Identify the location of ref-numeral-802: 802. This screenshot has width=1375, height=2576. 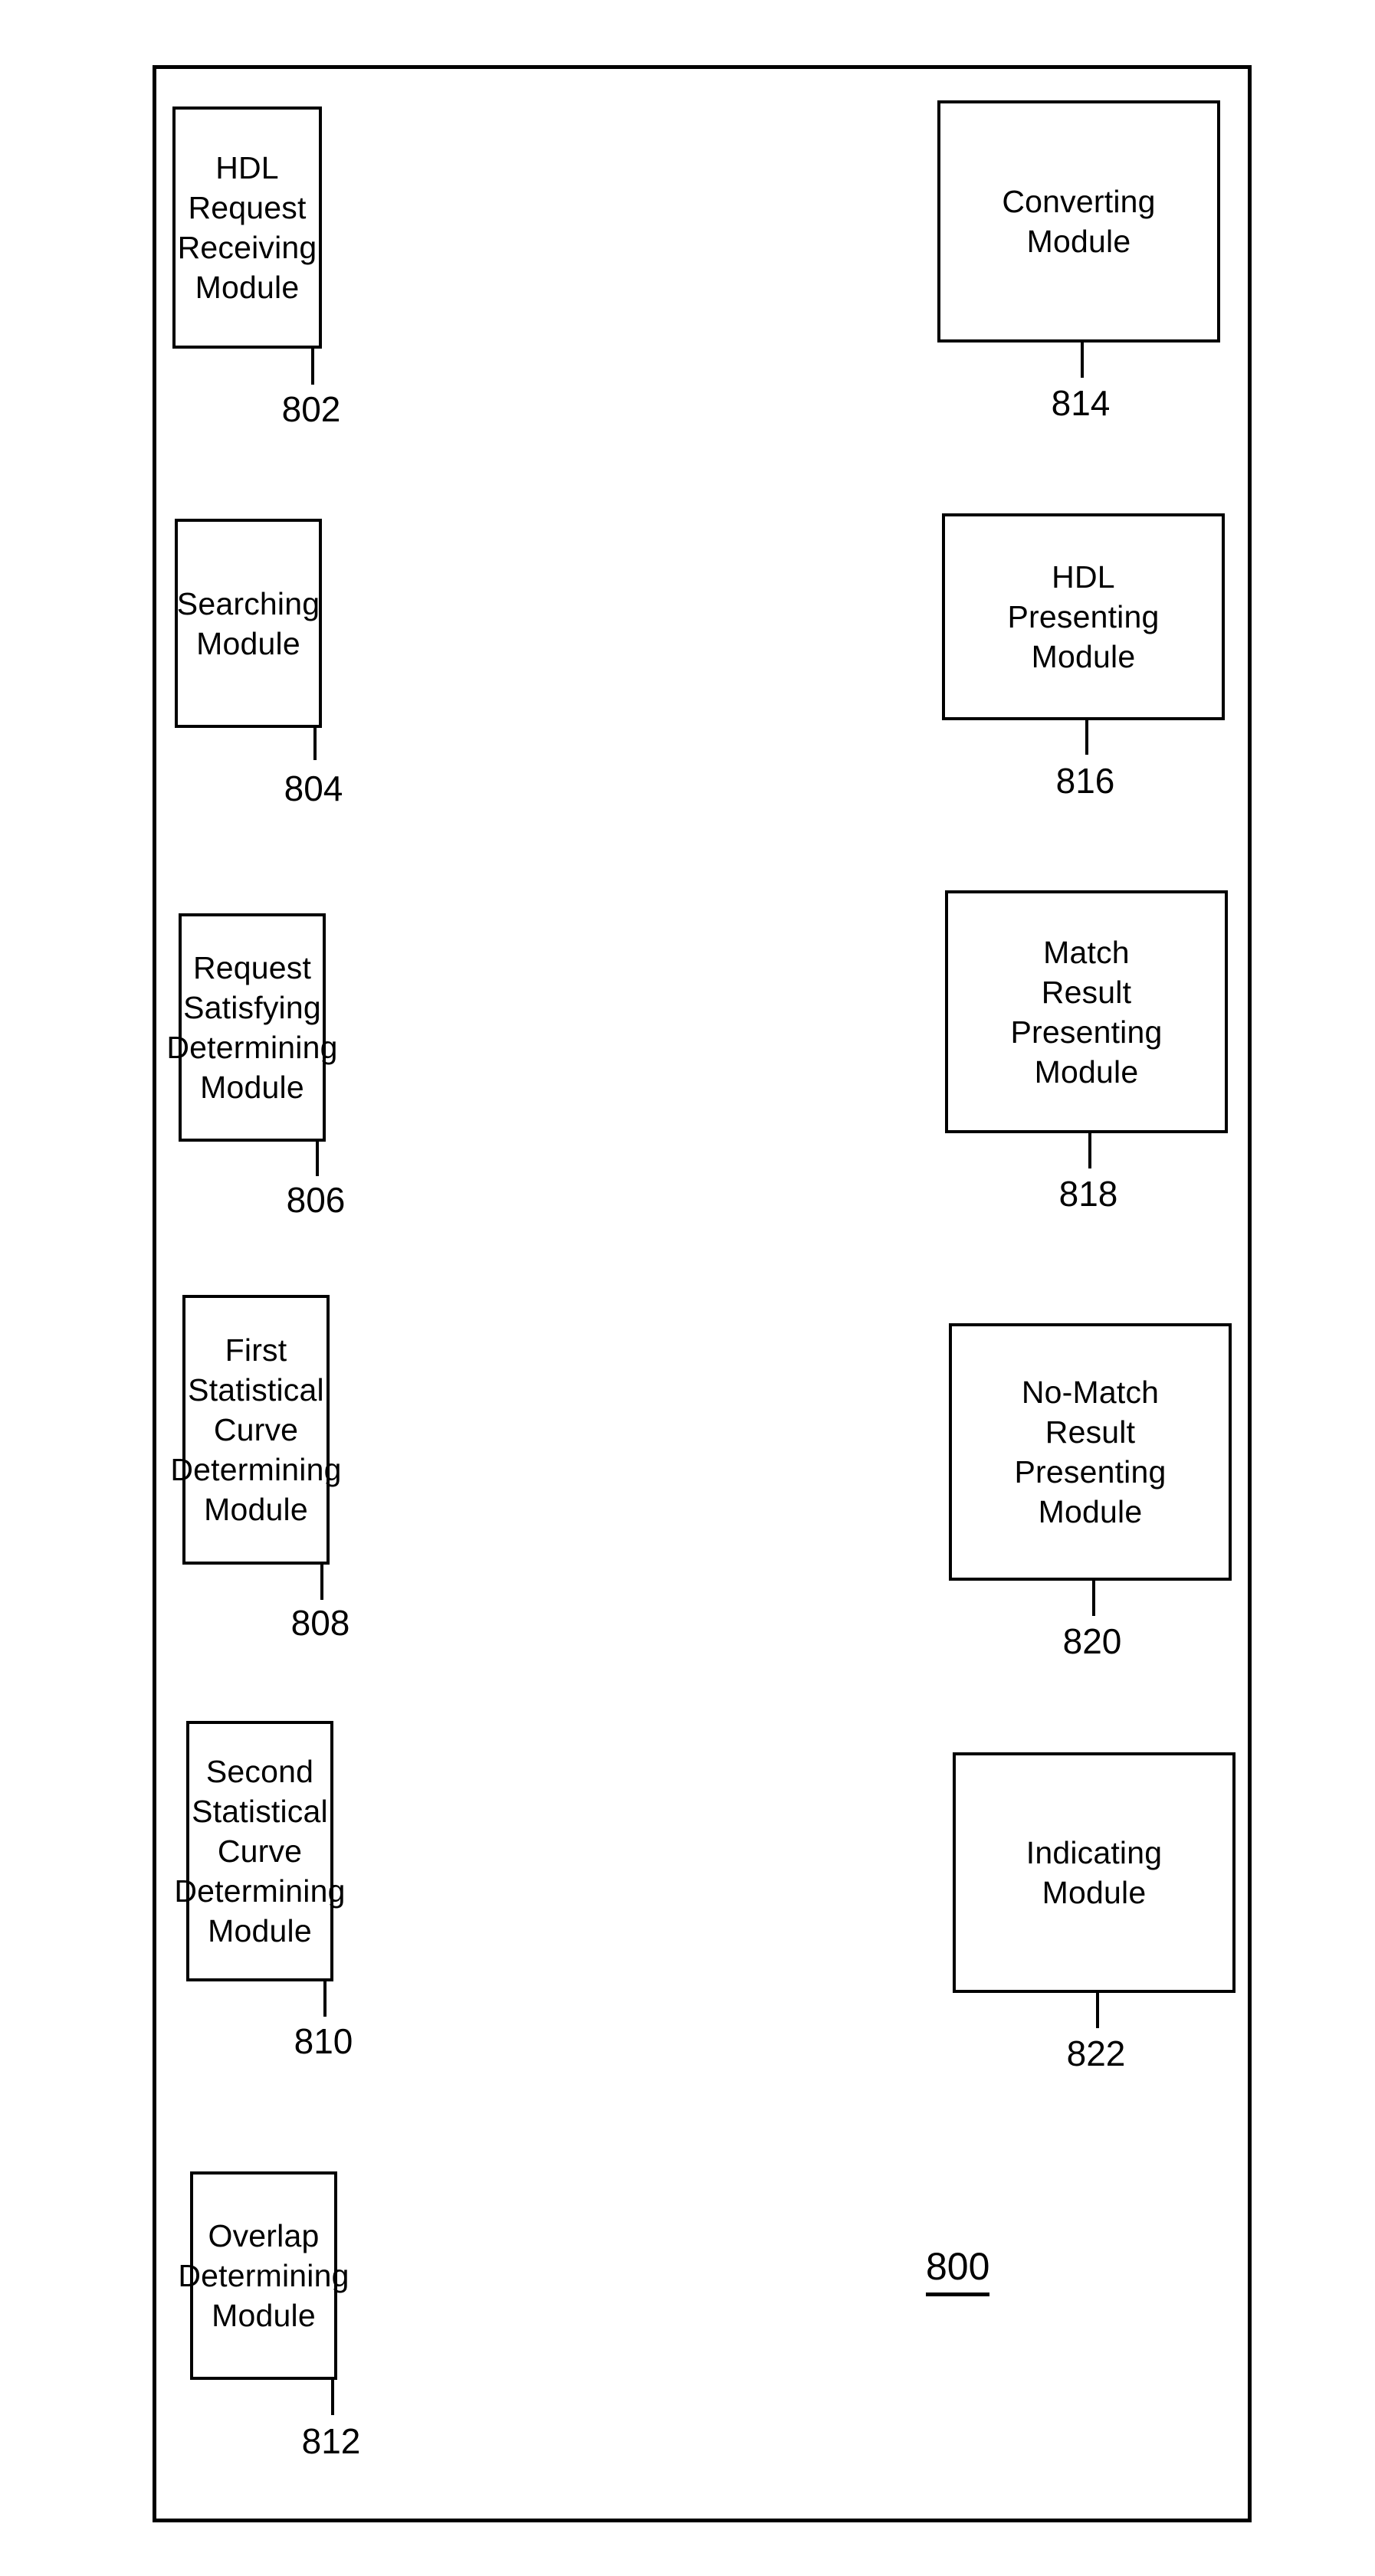
(311, 409).